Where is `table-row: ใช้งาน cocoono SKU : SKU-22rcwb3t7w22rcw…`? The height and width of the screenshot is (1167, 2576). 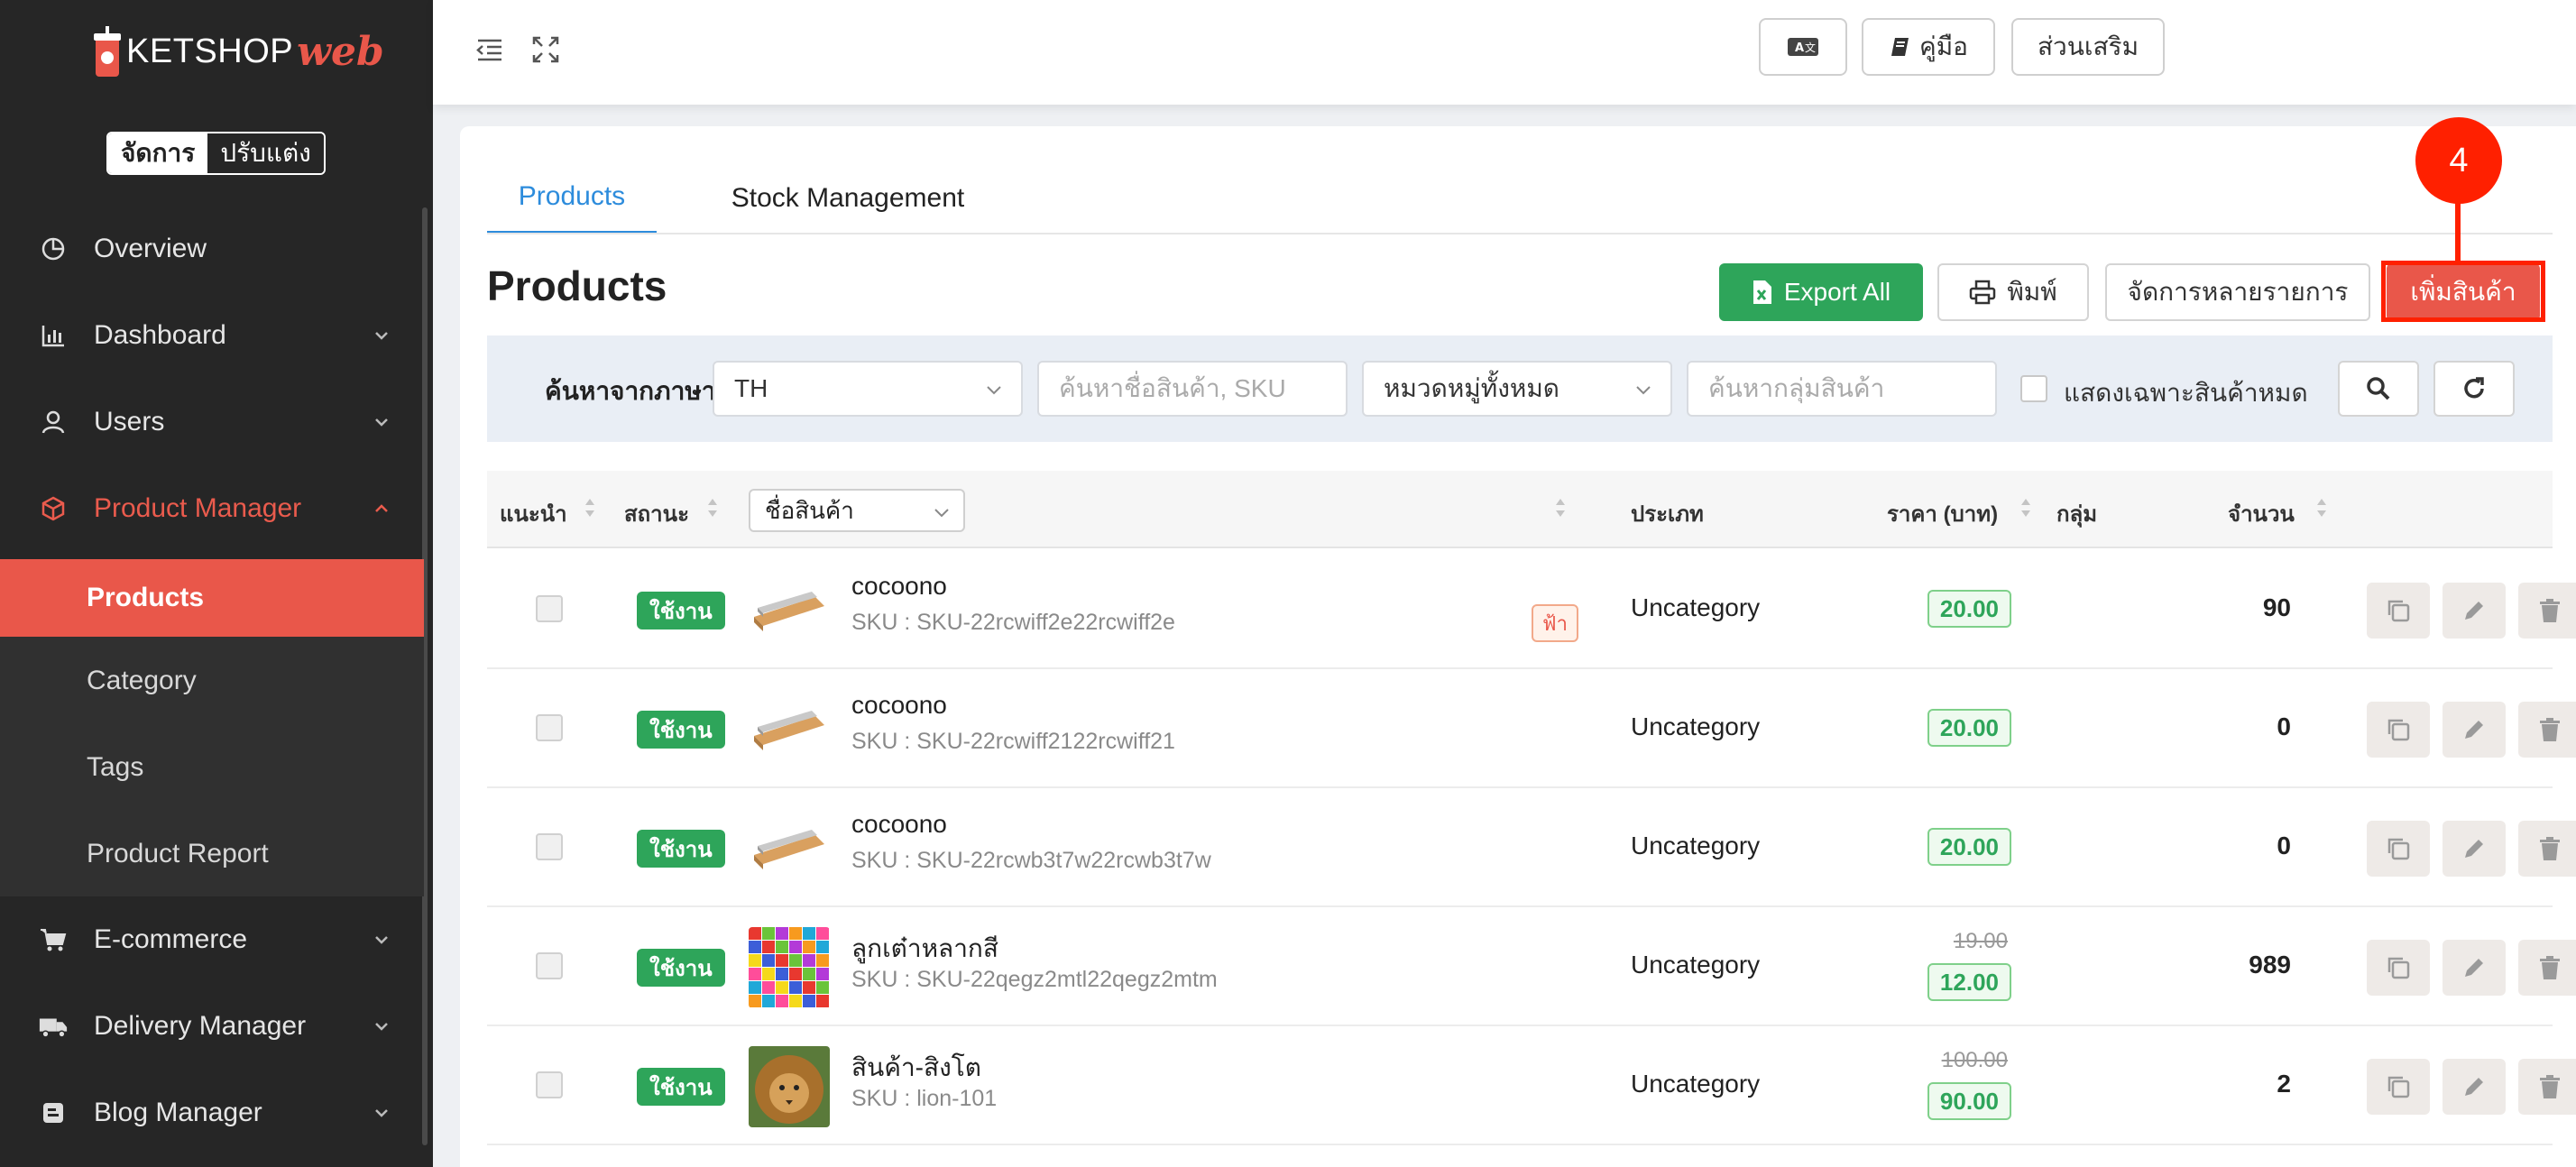 table-row: ใช้งาน cocoono SKU : SKU-22rcwb3t7w22rcw… is located at coordinates (1532, 848).